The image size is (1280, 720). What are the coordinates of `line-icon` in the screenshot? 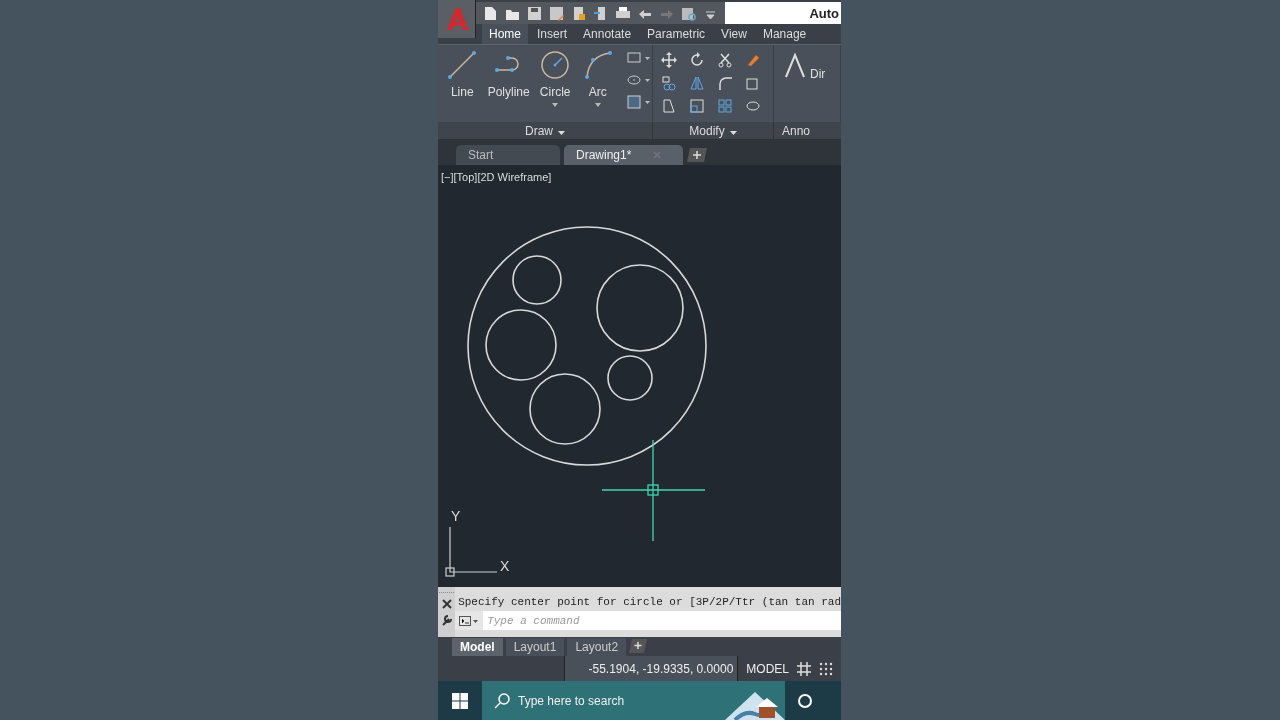 It's located at (462, 65).